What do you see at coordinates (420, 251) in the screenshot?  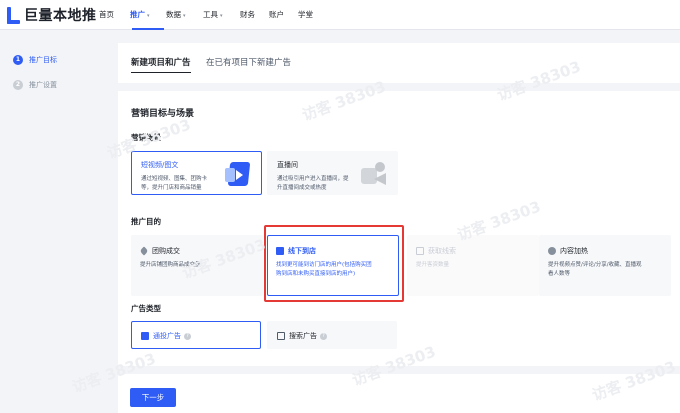 I see `form-icon` at bounding box center [420, 251].